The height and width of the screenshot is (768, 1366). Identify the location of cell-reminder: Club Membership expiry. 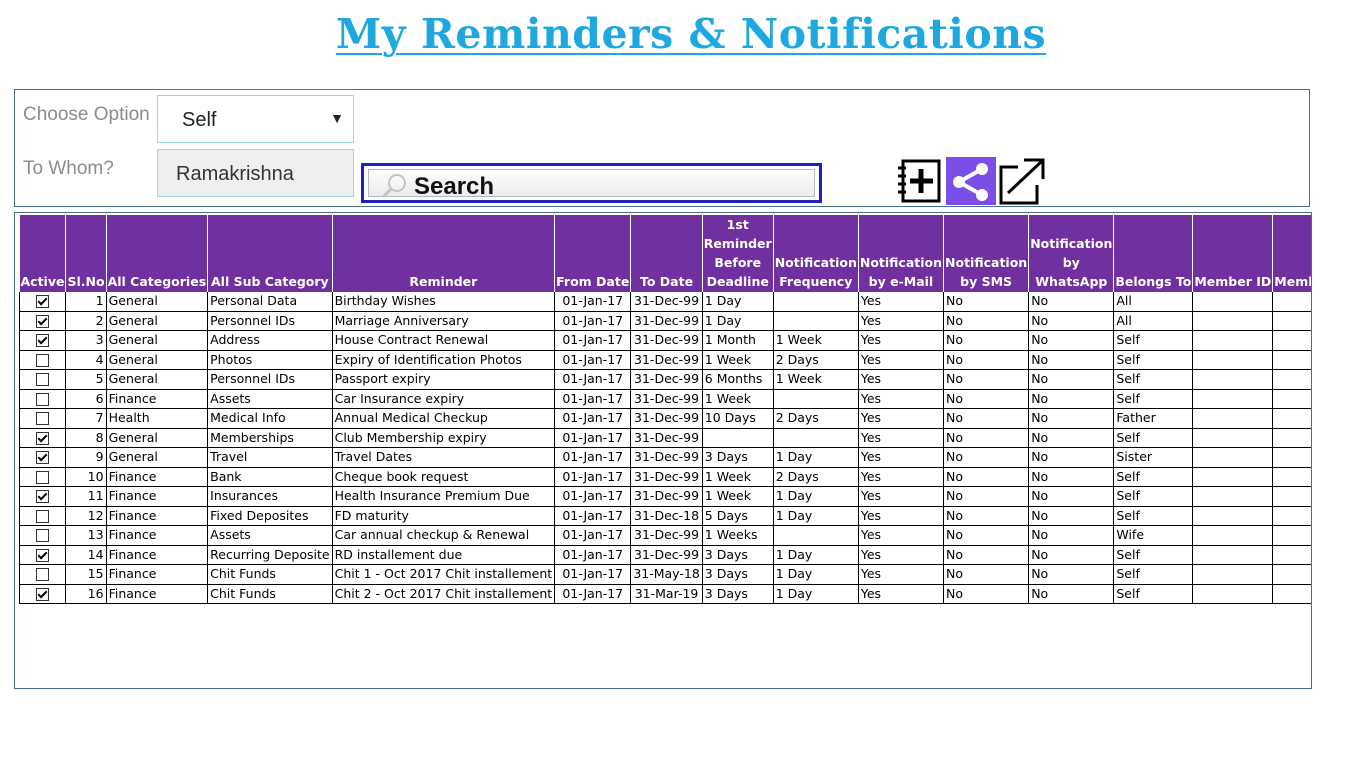
(443, 438).